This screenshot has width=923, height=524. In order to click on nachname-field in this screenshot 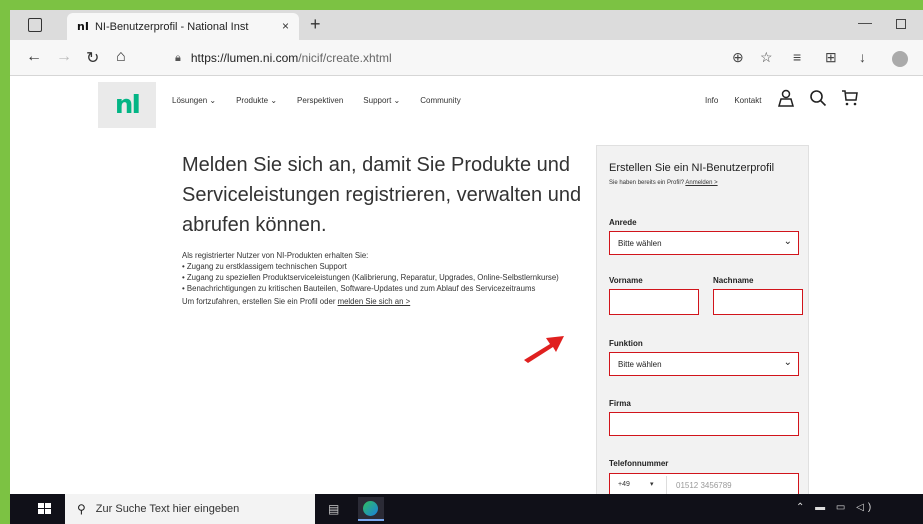, I will do `click(758, 302)`.